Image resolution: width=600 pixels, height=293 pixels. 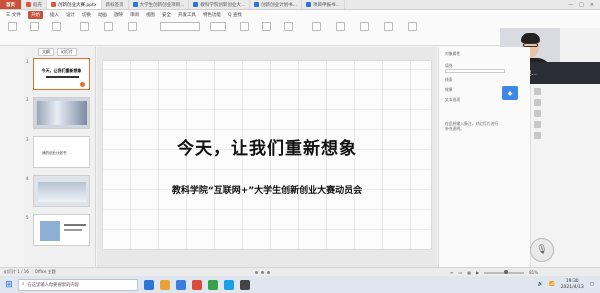 I want to click on arrange-icon, so click(x=388, y=26).